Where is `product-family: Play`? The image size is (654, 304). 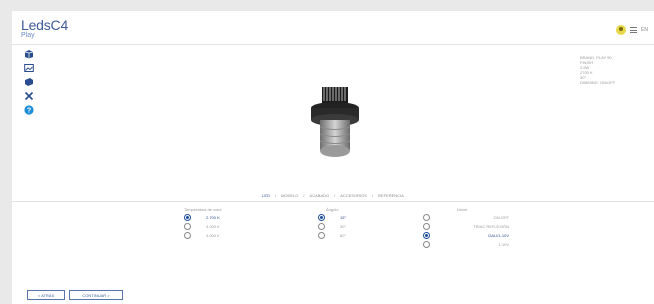
product-family: Play is located at coordinates (28, 35).